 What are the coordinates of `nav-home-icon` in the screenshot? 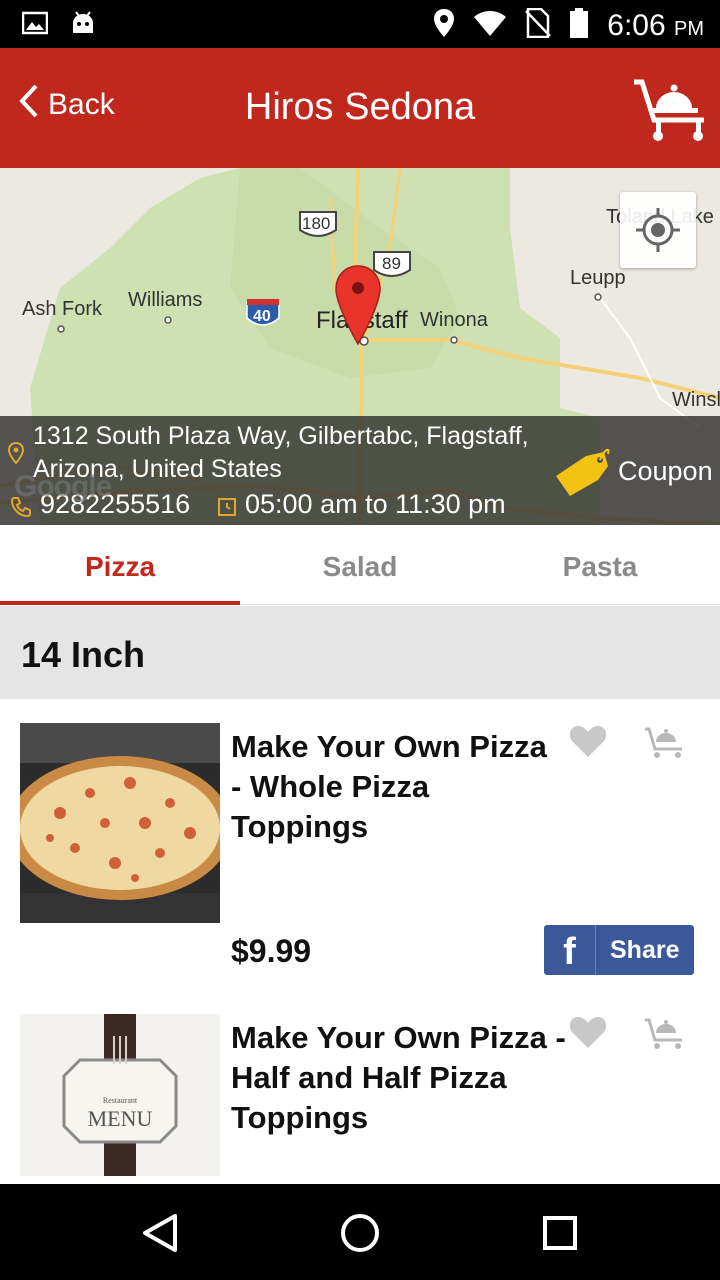 It's located at (360, 1233).